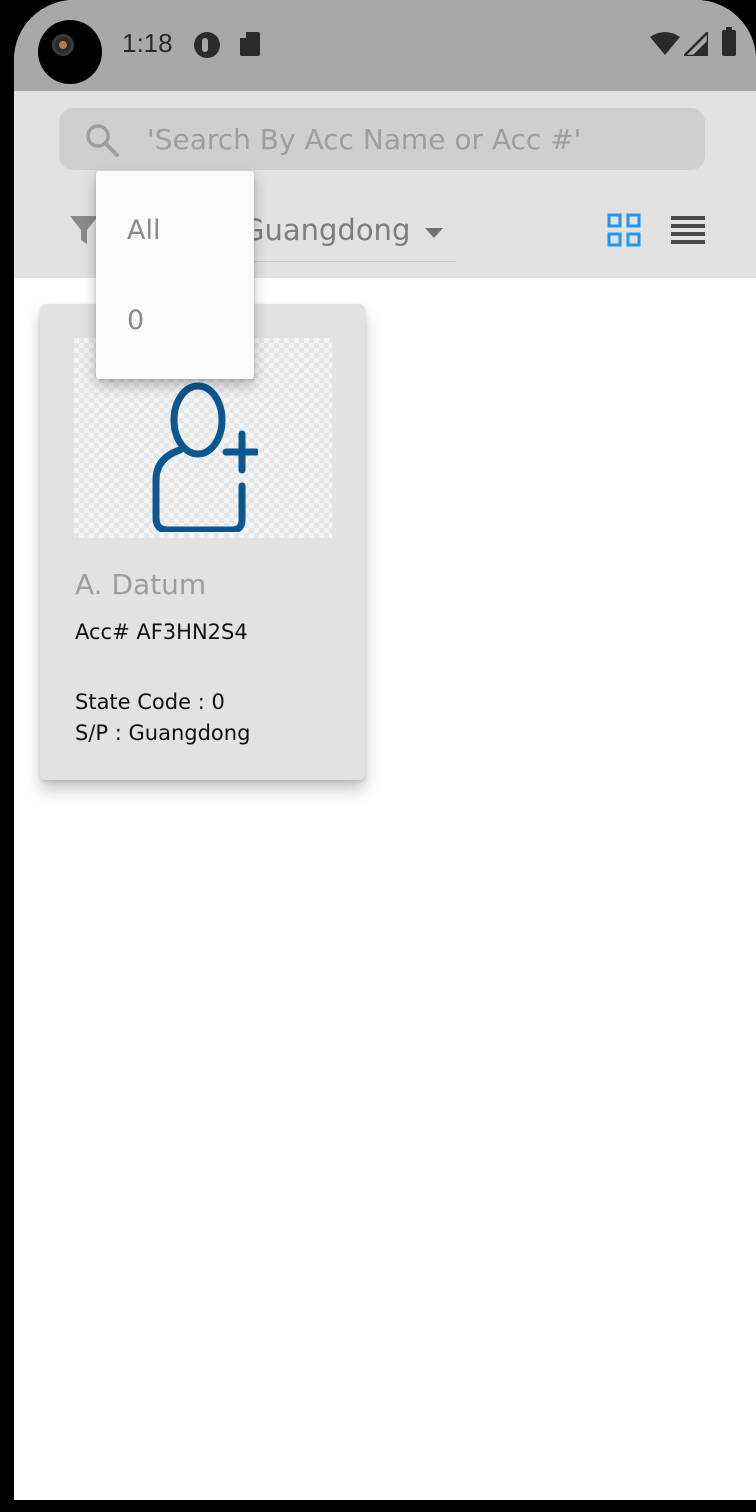 The height and width of the screenshot is (1512, 756). What do you see at coordinates (665, 43) in the screenshot?
I see `wifi-icon` at bounding box center [665, 43].